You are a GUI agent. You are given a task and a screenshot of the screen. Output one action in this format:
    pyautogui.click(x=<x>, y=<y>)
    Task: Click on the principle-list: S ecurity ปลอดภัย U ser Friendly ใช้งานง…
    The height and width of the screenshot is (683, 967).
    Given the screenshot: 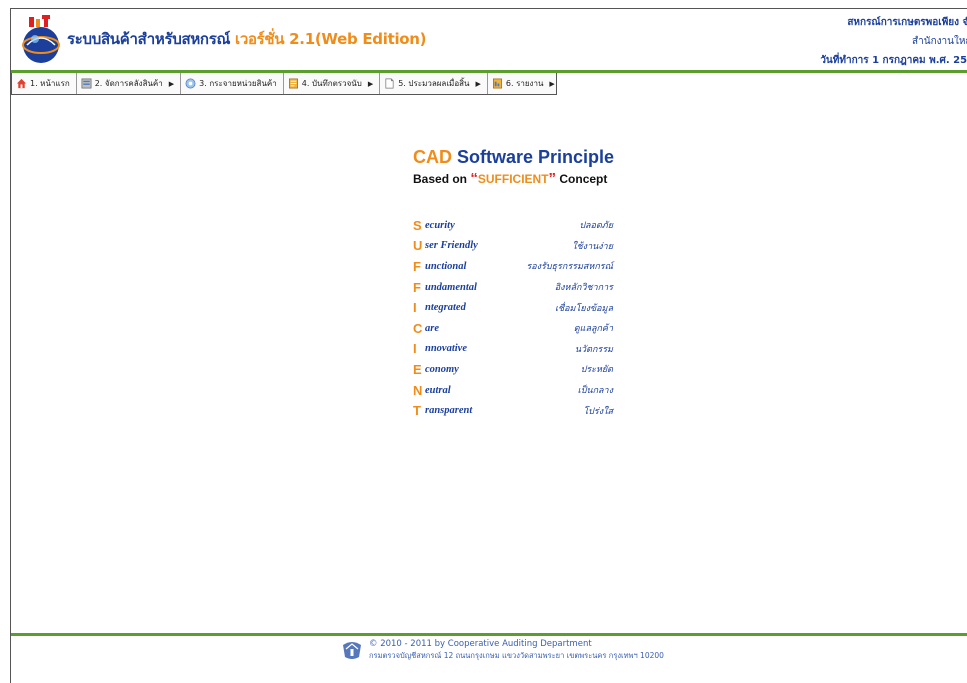 What is the action you would take?
    pyautogui.click(x=513, y=318)
    